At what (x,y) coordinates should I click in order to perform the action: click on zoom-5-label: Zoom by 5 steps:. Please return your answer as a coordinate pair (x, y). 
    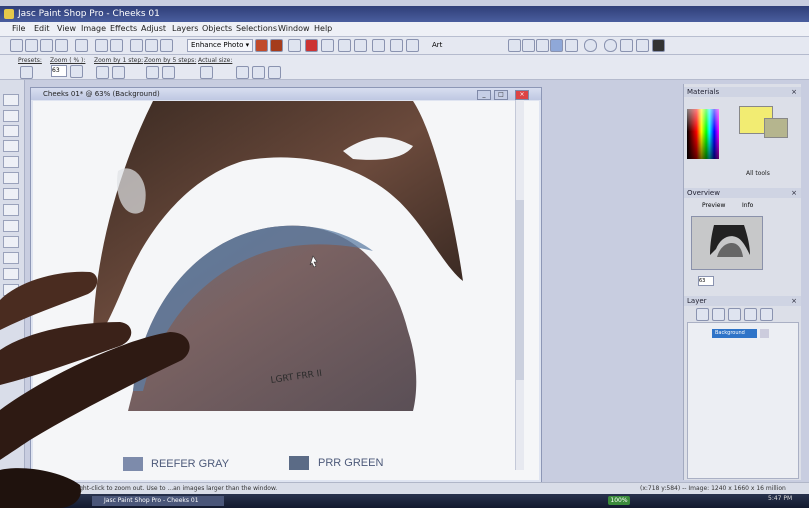
    Looking at the image, I should click on (170, 60).